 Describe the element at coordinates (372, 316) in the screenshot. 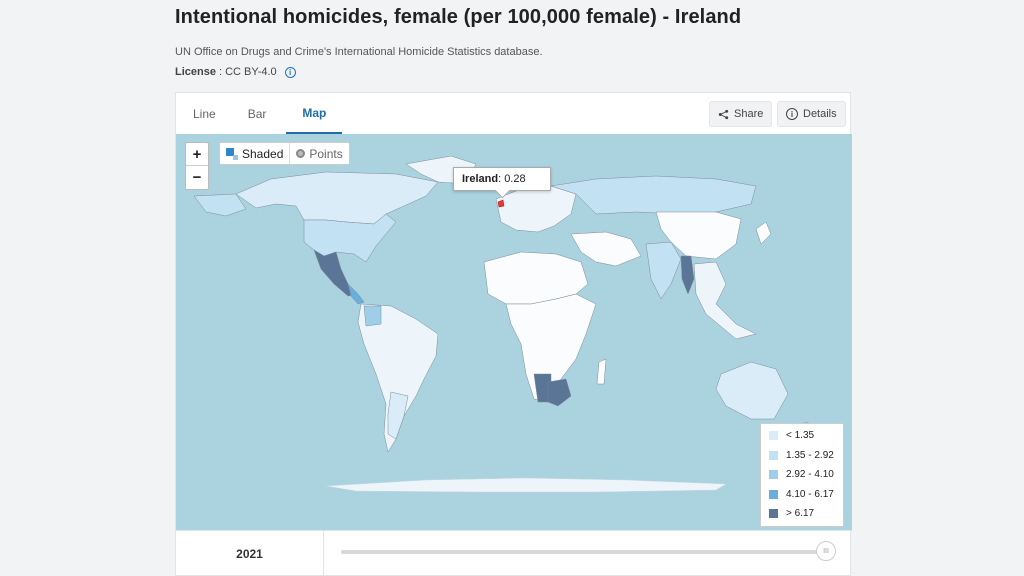

I see `country-colombia` at that location.